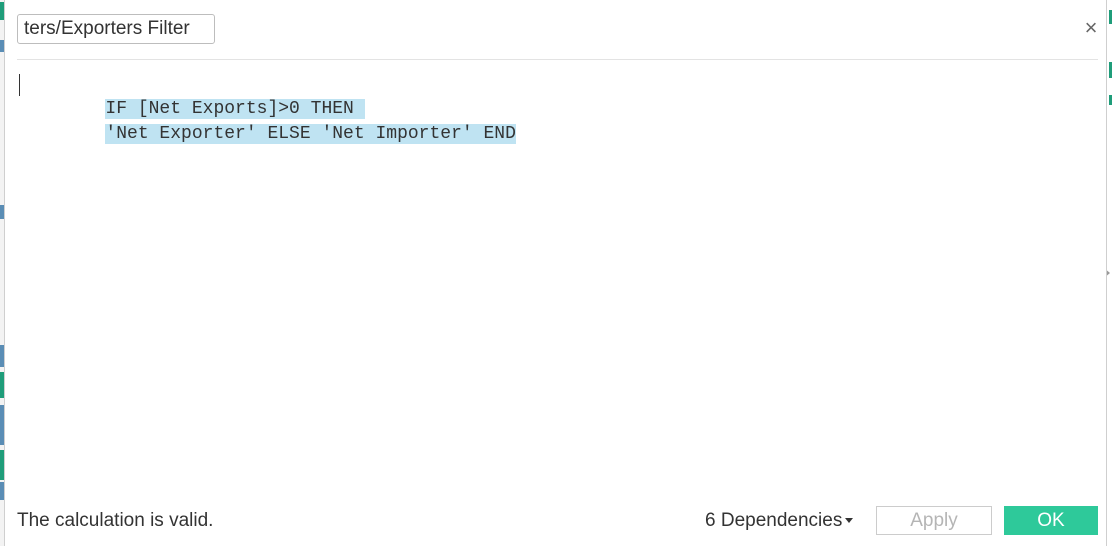 The width and height of the screenshot is (1112, 546). What do you see at coordinates (116, 29) in the screenshot?
I see `calculation-name-field: ters/Exporters Filter` at bounding box center [116, 29].